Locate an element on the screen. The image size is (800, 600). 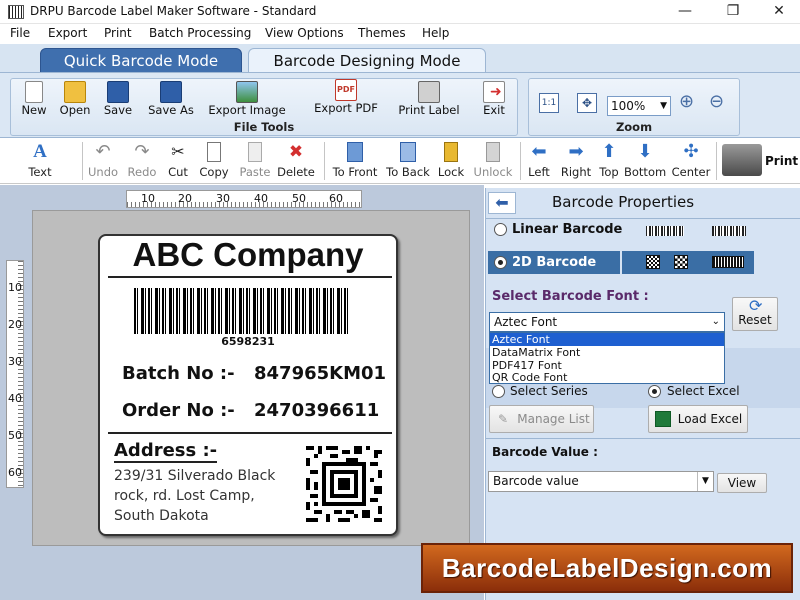
reset-button: ⟳ Reset is located at coordinates (755, 313).